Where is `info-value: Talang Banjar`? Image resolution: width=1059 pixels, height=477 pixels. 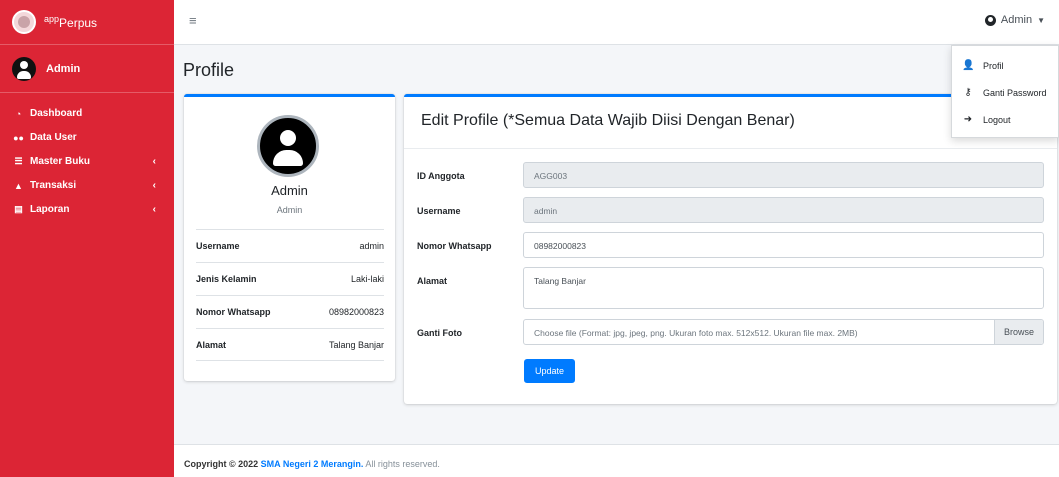 info-value: Talang Banjar is located at coordinates (356, 344).